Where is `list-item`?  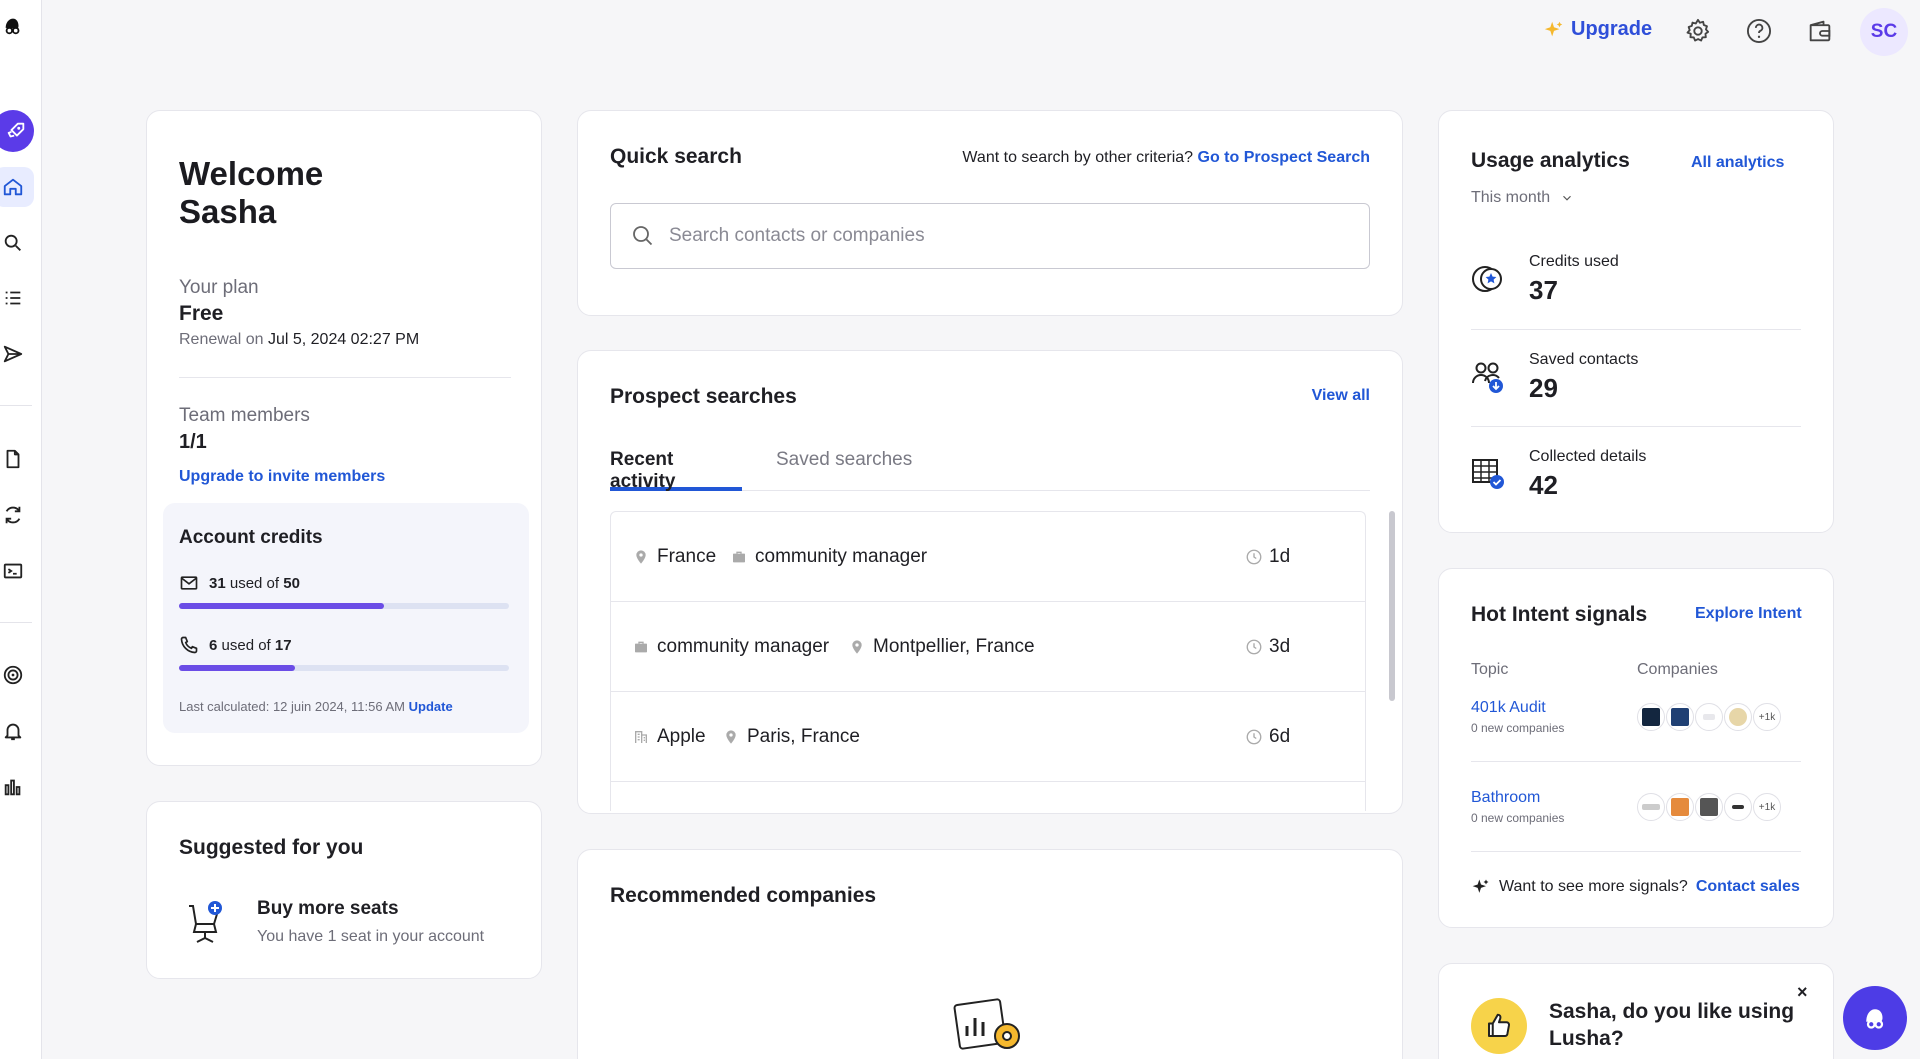
list-item is located at coordinates (988, 796).